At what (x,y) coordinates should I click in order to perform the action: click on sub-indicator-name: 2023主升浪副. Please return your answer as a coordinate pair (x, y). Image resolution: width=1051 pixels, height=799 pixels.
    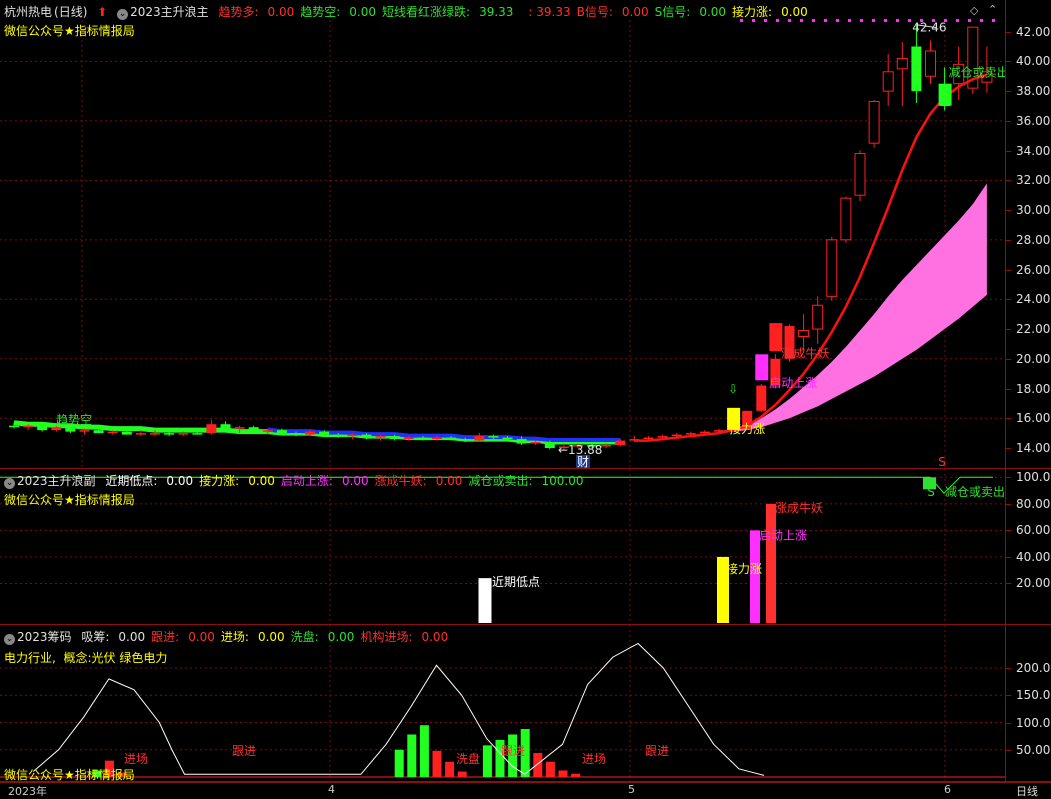
    Looking at the image, I should click on (56, 481).